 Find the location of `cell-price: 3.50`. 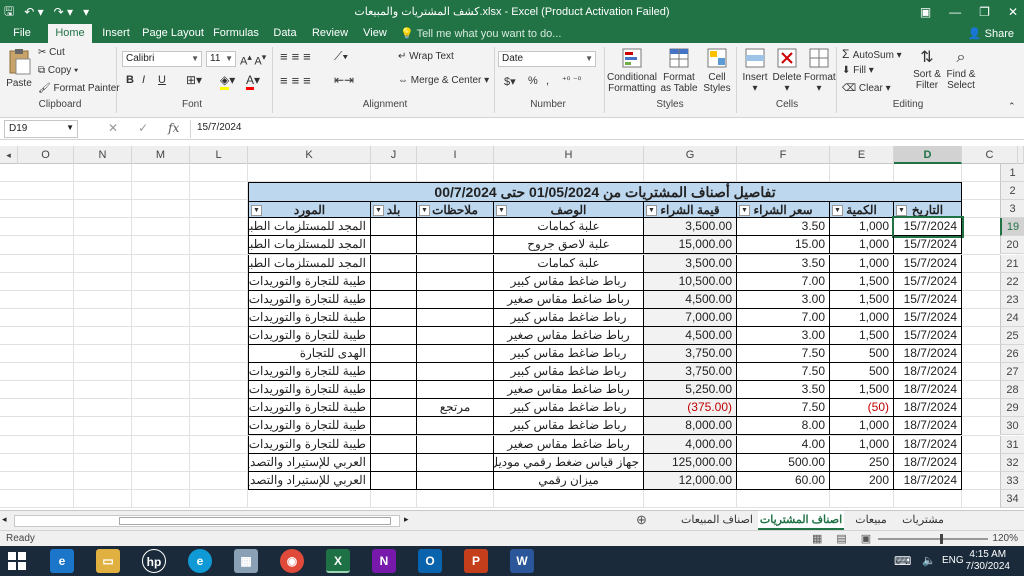

cell-price: 3.50 is located at coordinates (783, 390).